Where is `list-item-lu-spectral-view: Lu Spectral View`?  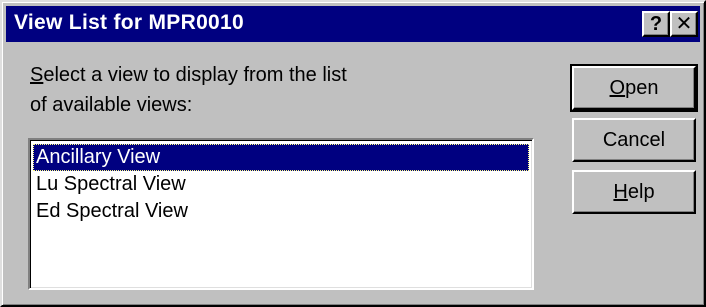 list-item-lu-spectral-view: Lu Spectral View is located at coordinates (281, 184).